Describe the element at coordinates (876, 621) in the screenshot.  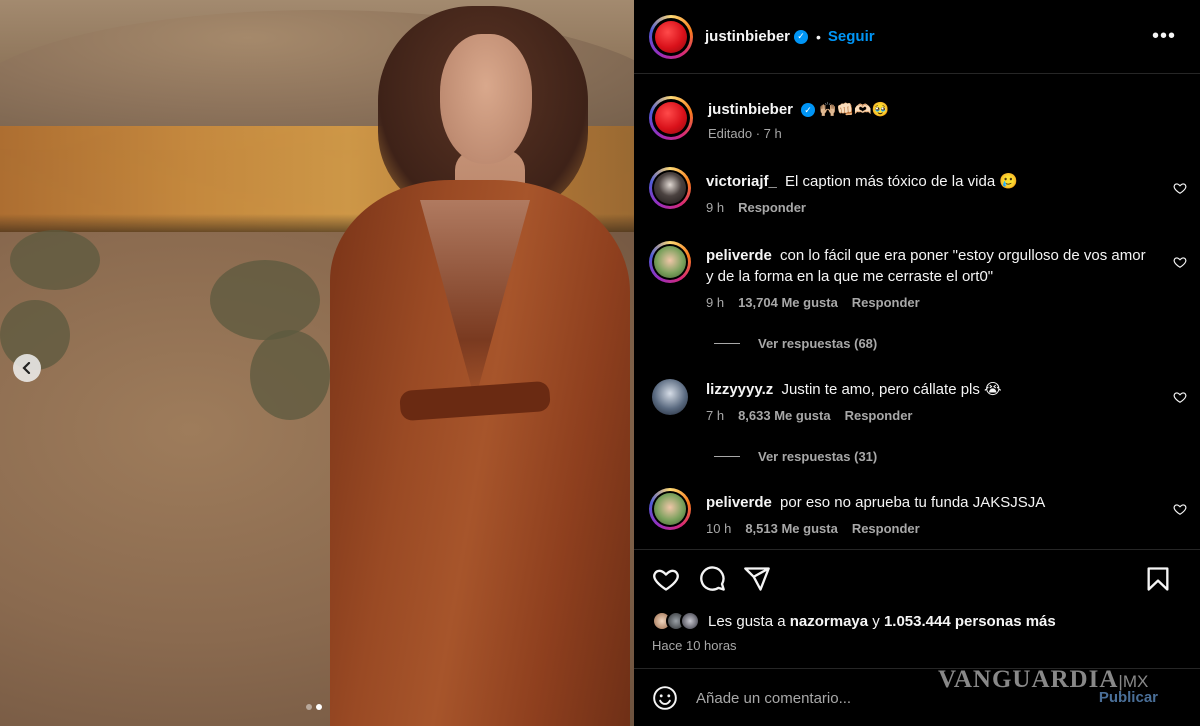
I see `likes-connector: y` at that location.